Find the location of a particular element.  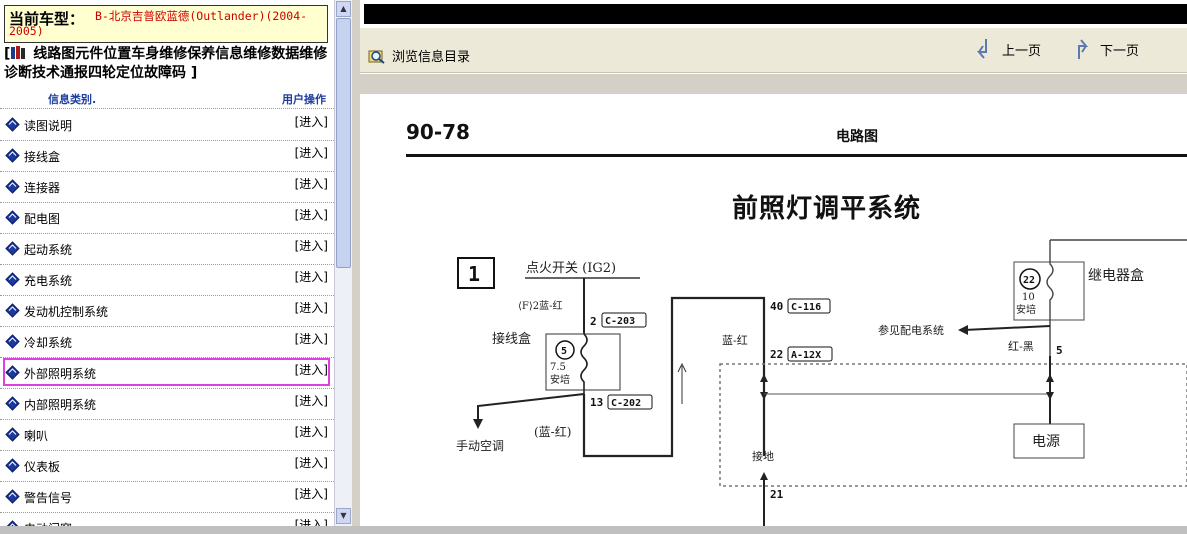

relay-fuse-symbol is located at coordinates (1116, 297).